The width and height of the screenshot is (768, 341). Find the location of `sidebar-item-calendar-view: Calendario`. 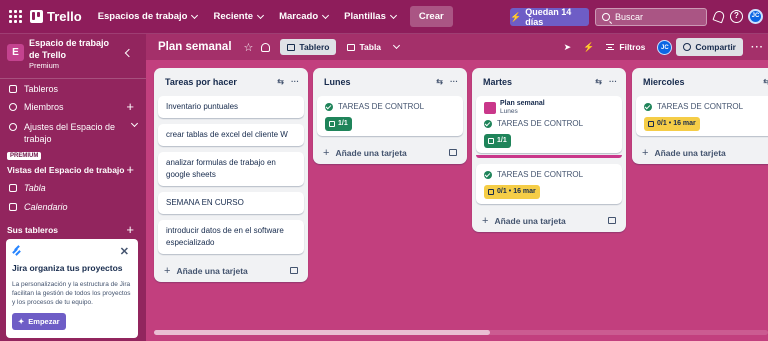

sidebar-item-calendar-view: Calendario is located at coordinates (73, 207).